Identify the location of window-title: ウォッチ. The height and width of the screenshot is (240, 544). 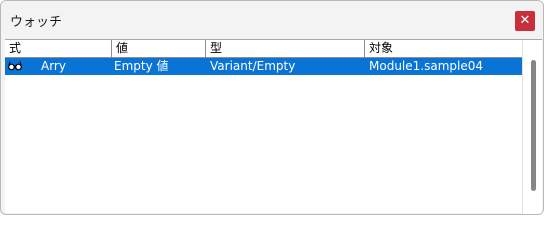
(36, 22).